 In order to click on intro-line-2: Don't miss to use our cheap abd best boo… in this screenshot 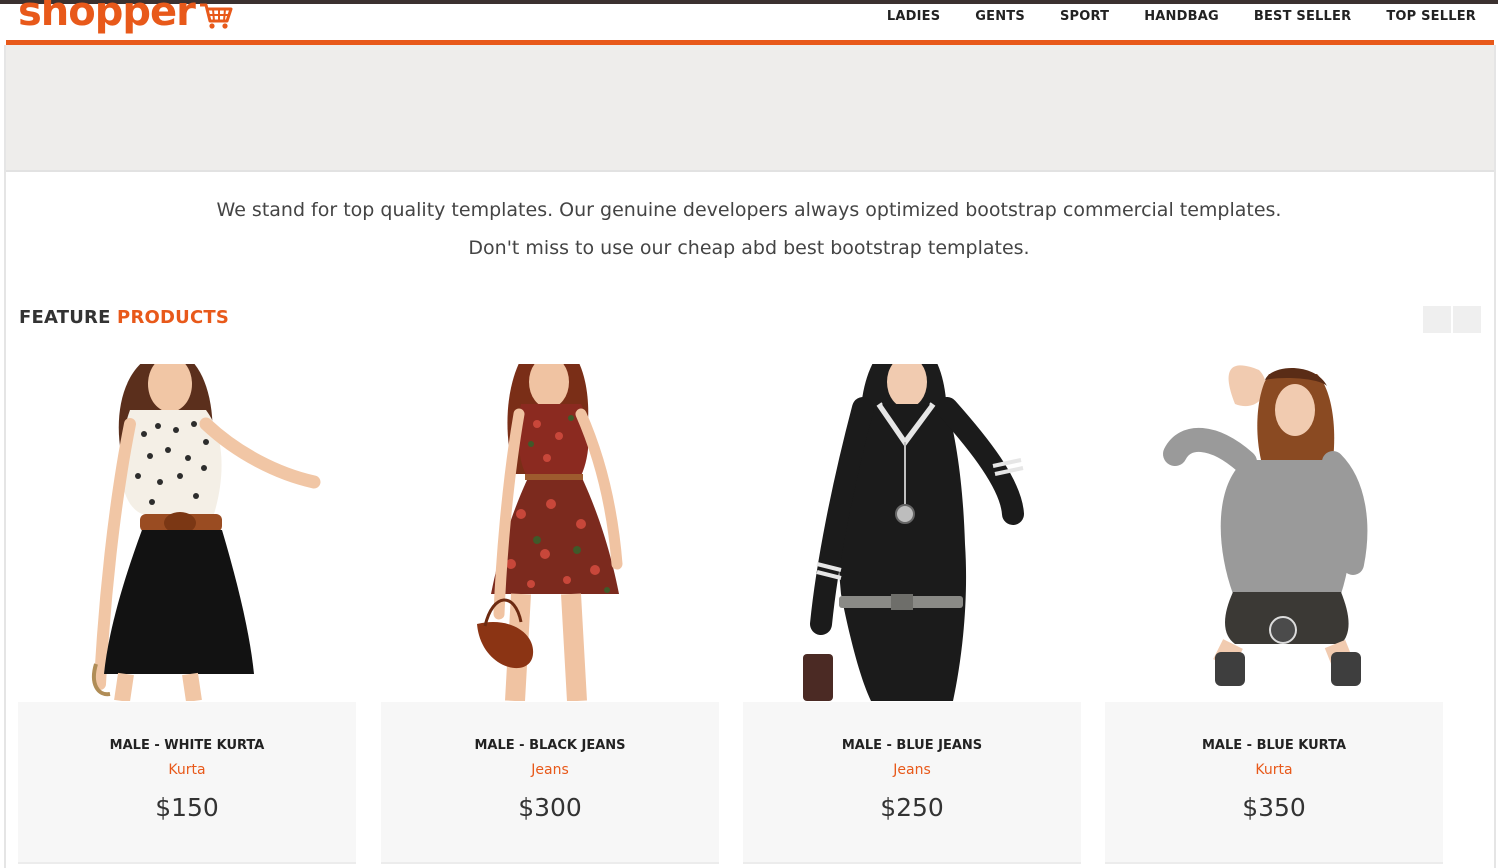, I will do `click(749, 248)`.